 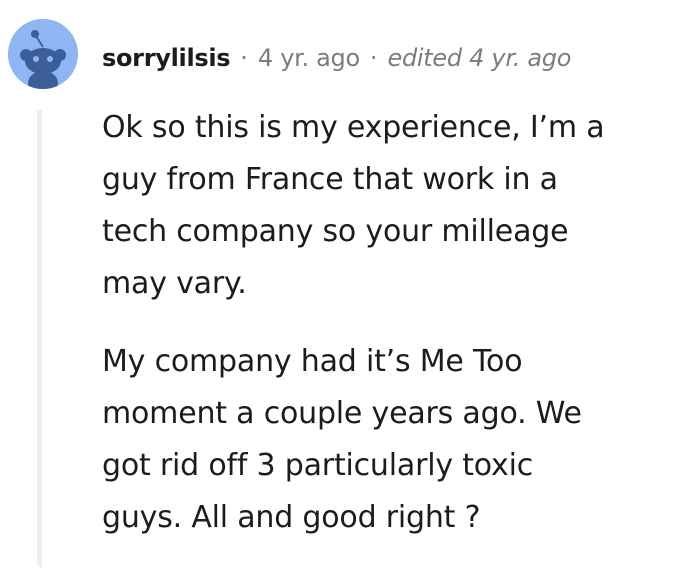 What do you see at coordinates (342, 413) in the screenshot?
I see `comment-line: moment a couple years ago. We` at bounding box center [342, 413].